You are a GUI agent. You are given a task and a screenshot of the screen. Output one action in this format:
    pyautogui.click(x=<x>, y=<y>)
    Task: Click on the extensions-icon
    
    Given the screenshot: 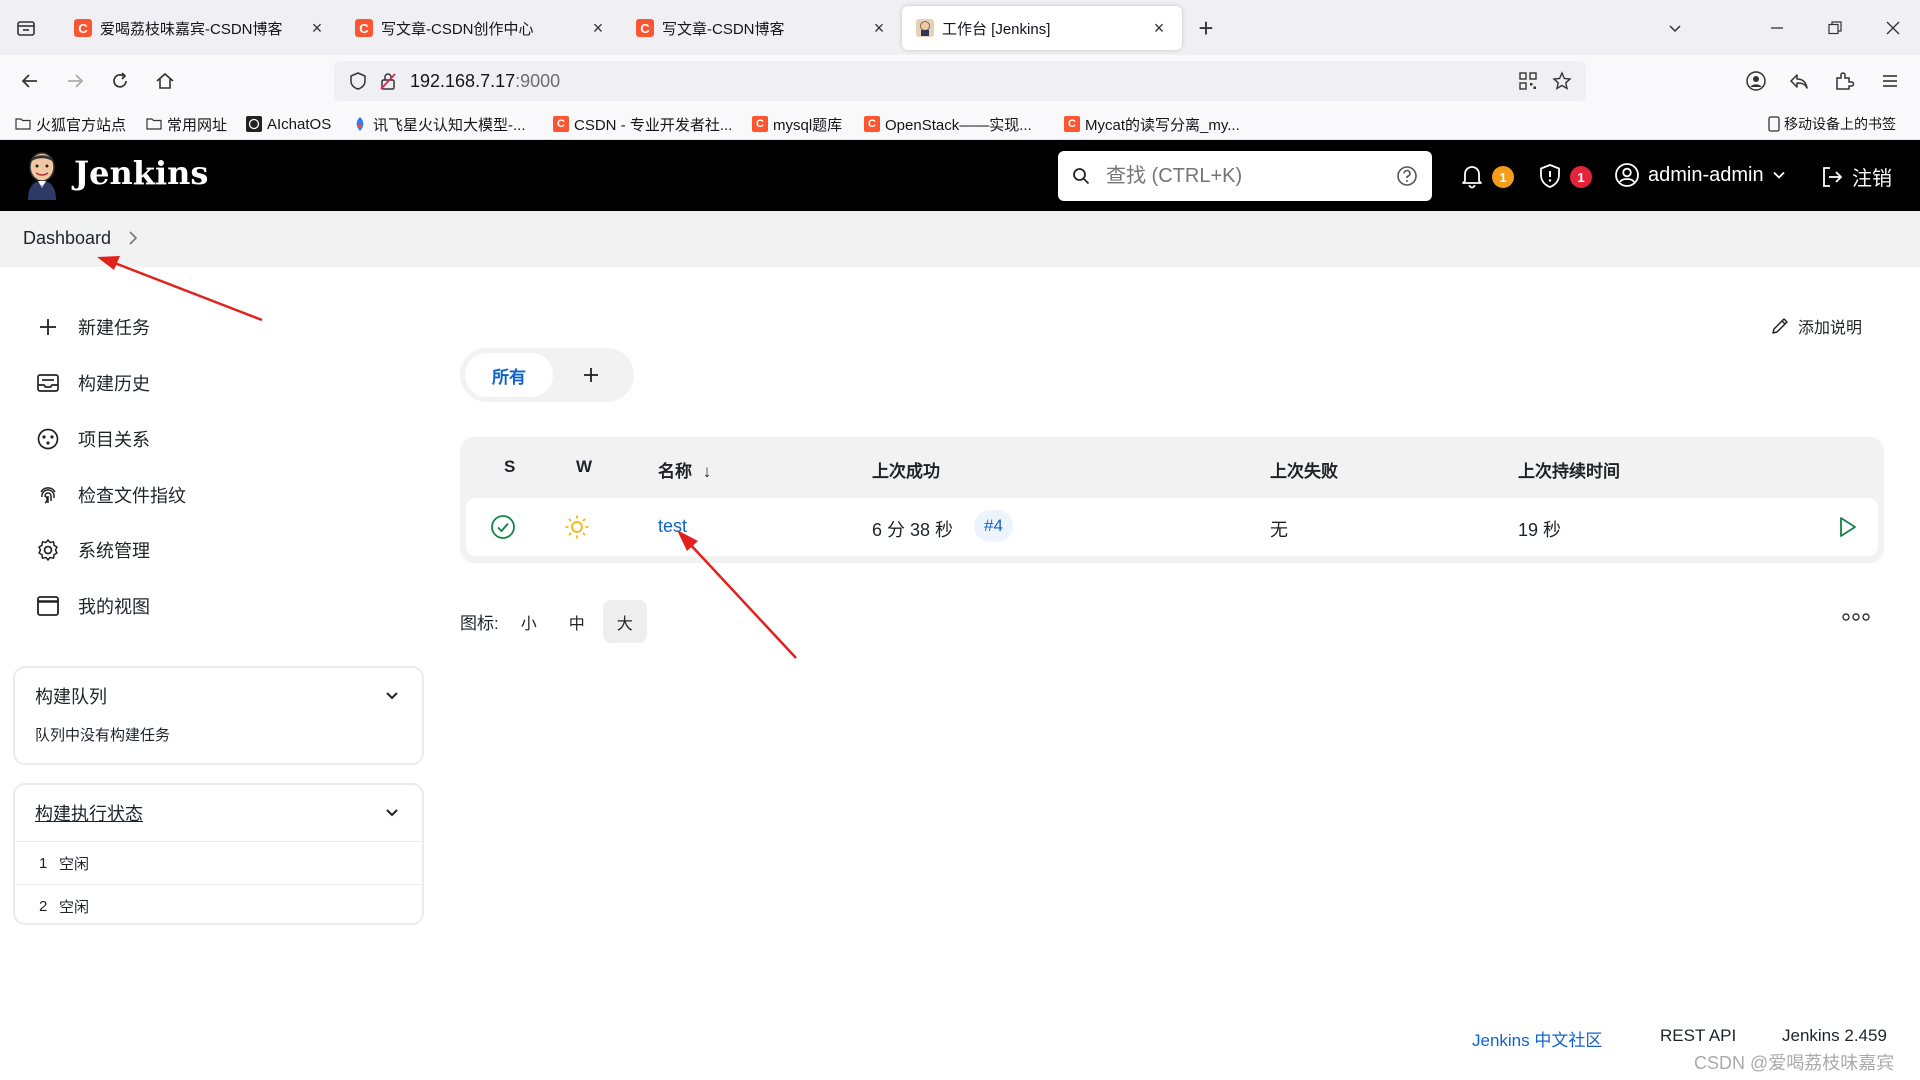 What is the action you would take?
    pyautogui.click(x=1844, y=81)
    